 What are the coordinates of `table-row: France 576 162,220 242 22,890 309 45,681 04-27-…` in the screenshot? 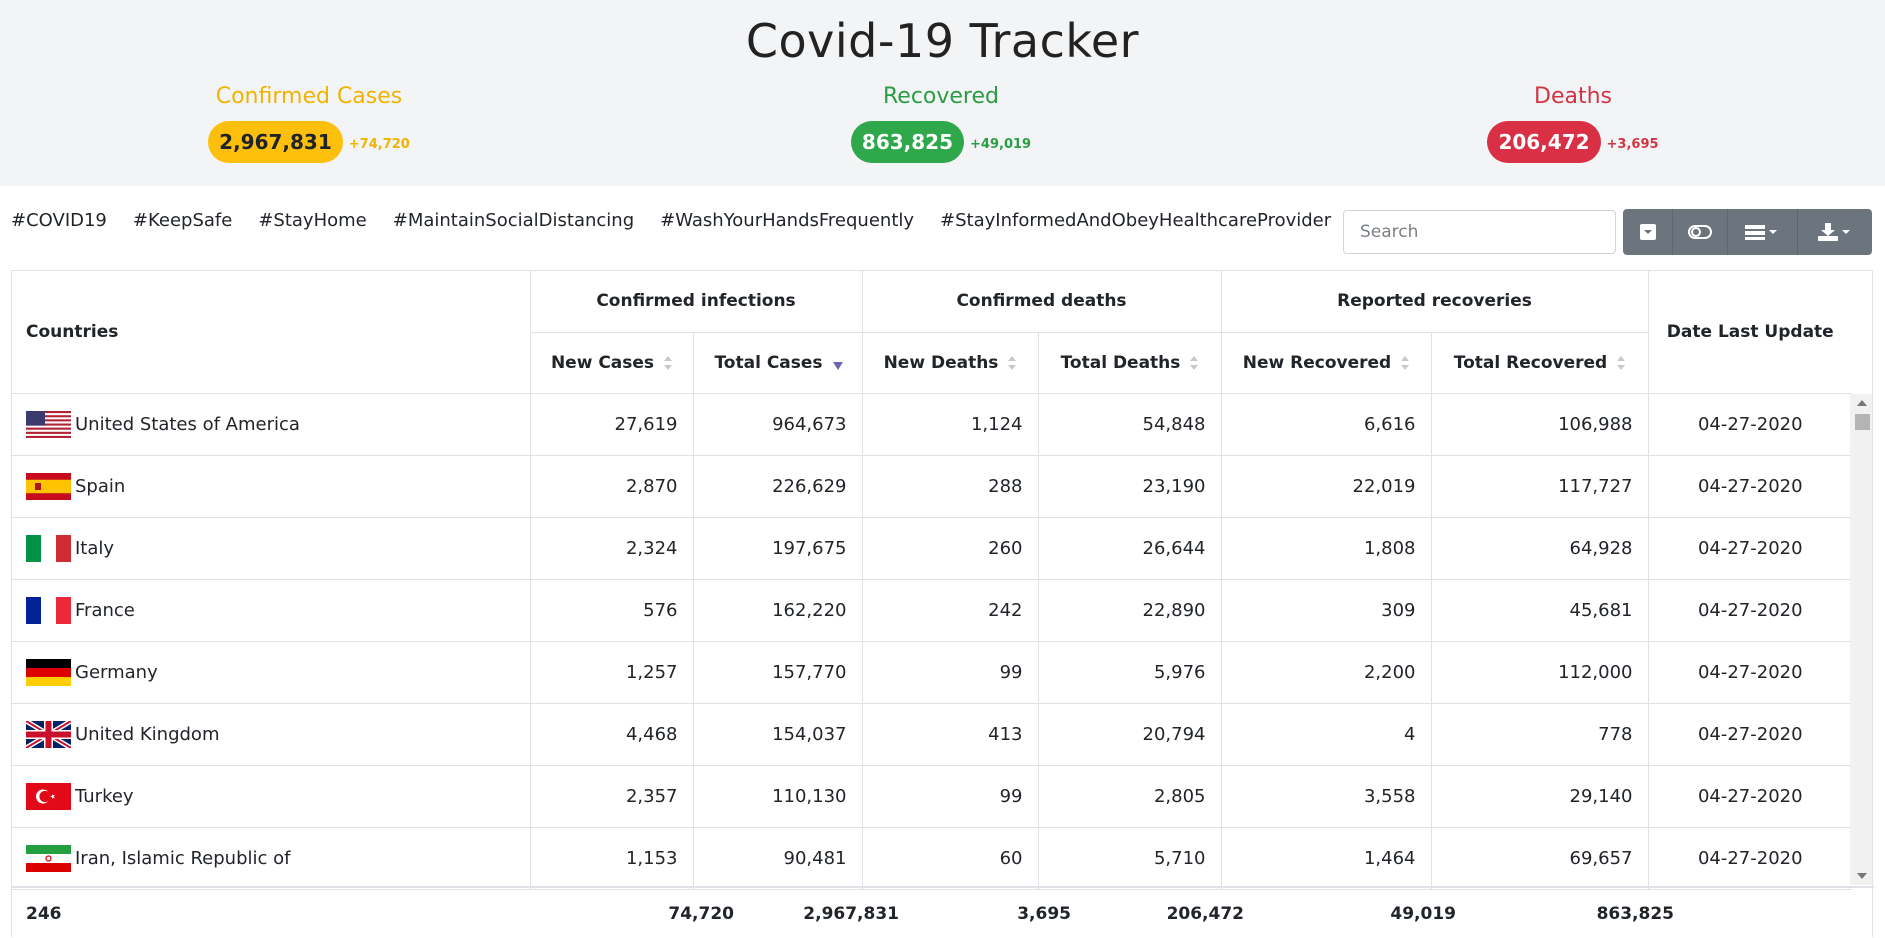 It's located at (932, 610).